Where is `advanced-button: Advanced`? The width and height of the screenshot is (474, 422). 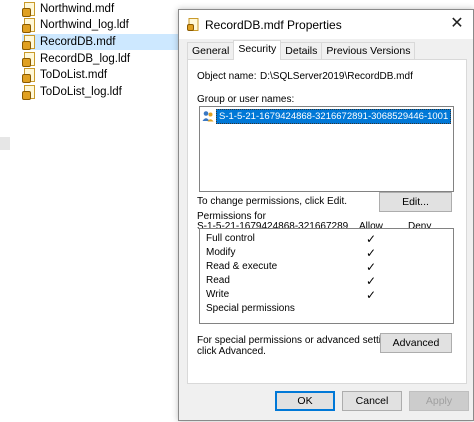
advanced-button: Advanced is located at coordinates (416, 343).